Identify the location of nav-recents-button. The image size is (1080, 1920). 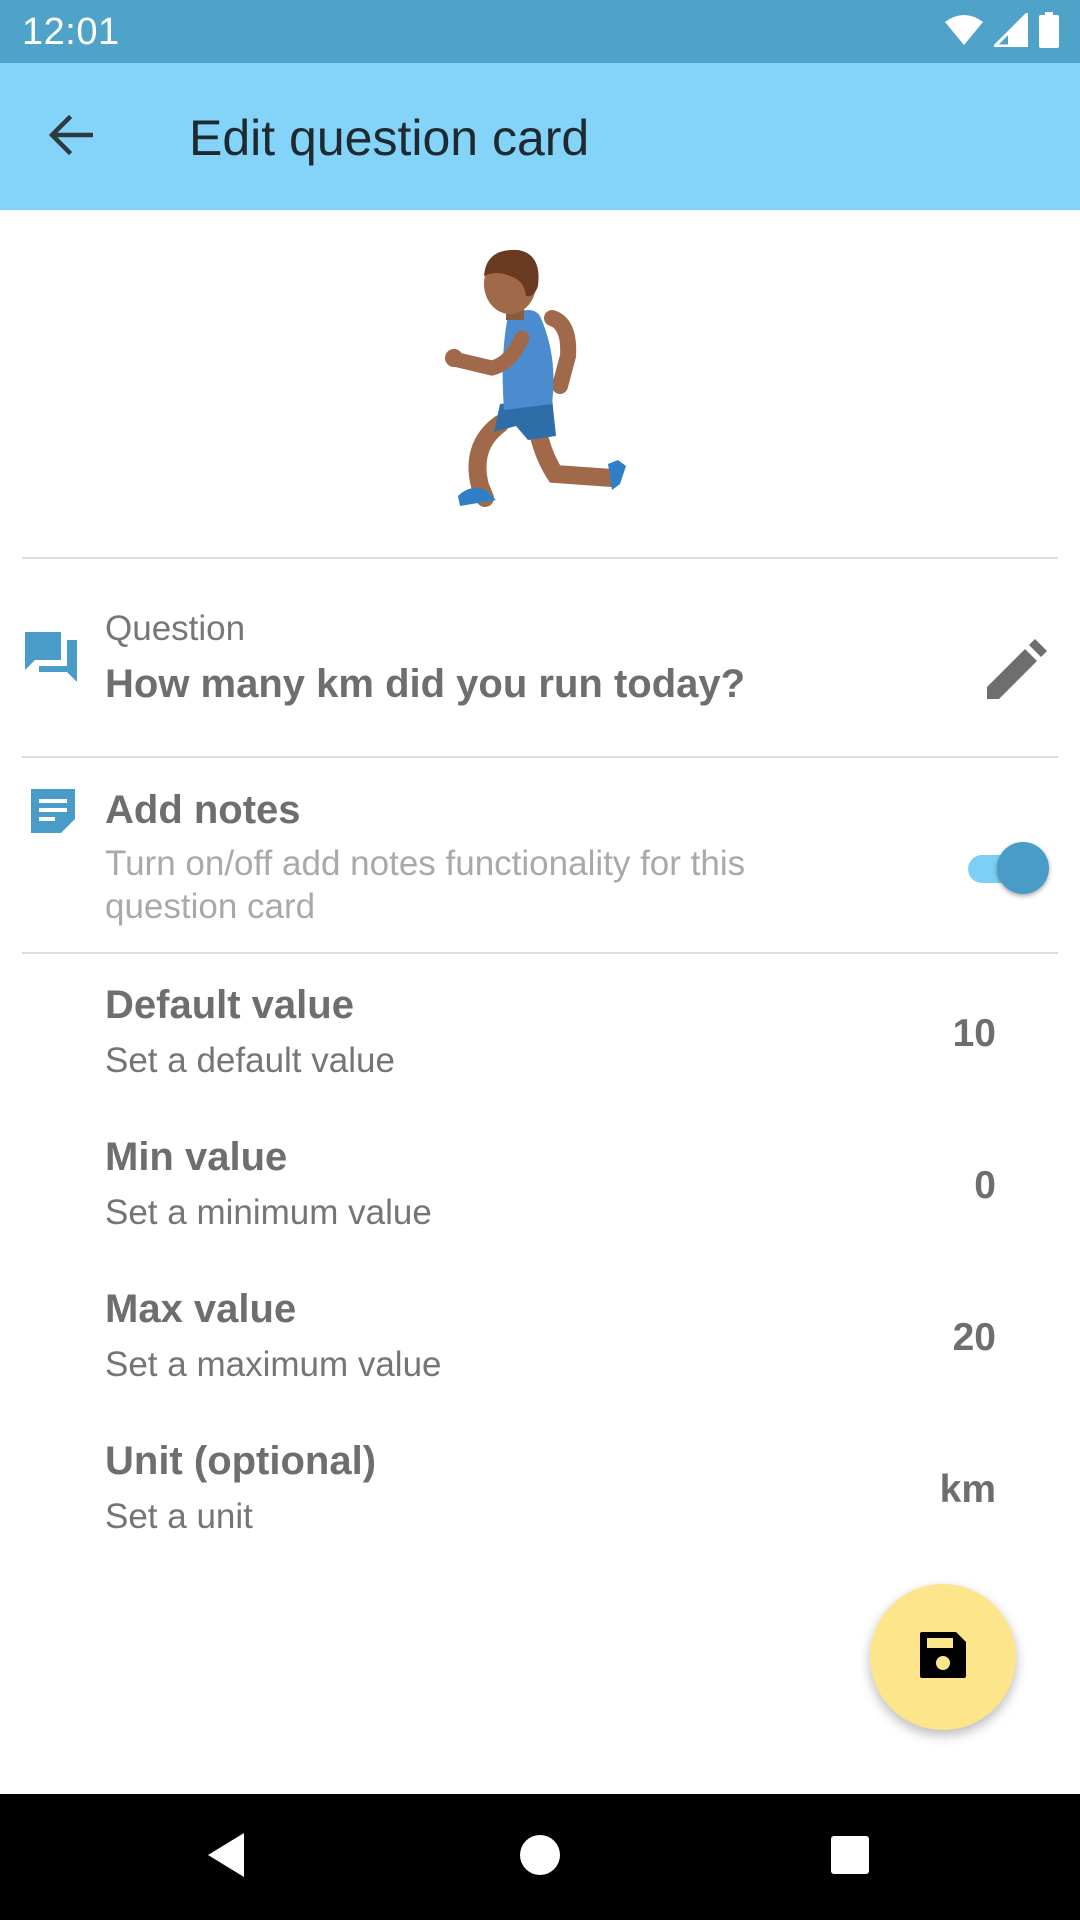
(850, 1857).